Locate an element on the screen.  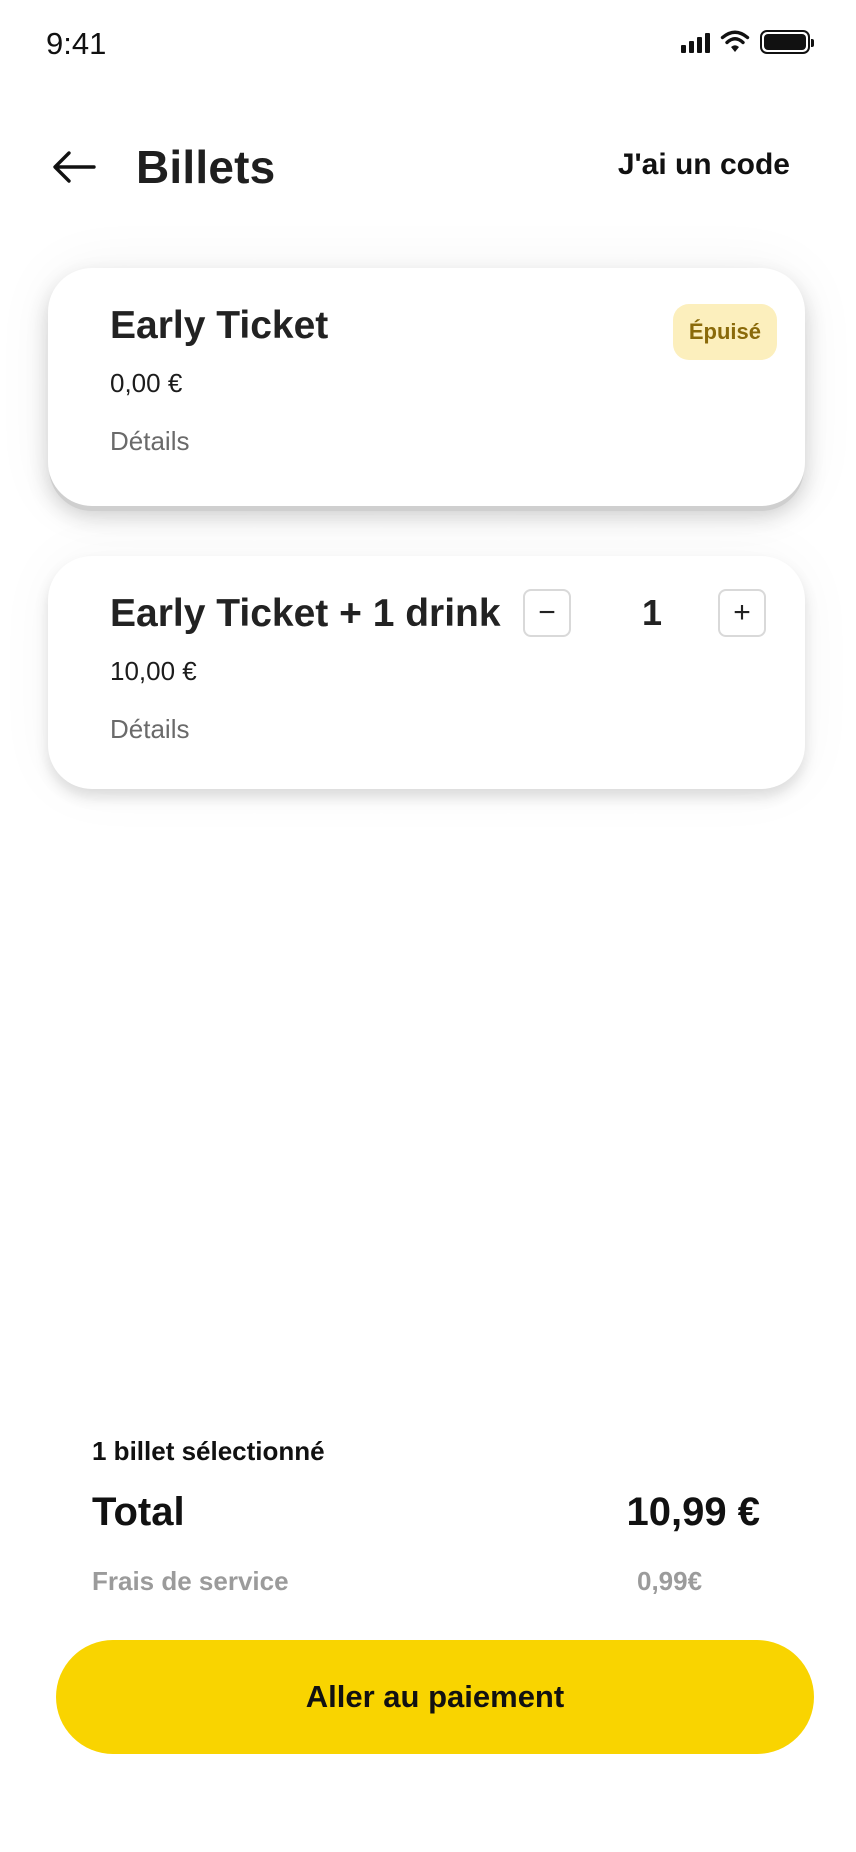
total-value: 10,99 € is located at coordinates (693, 1512).